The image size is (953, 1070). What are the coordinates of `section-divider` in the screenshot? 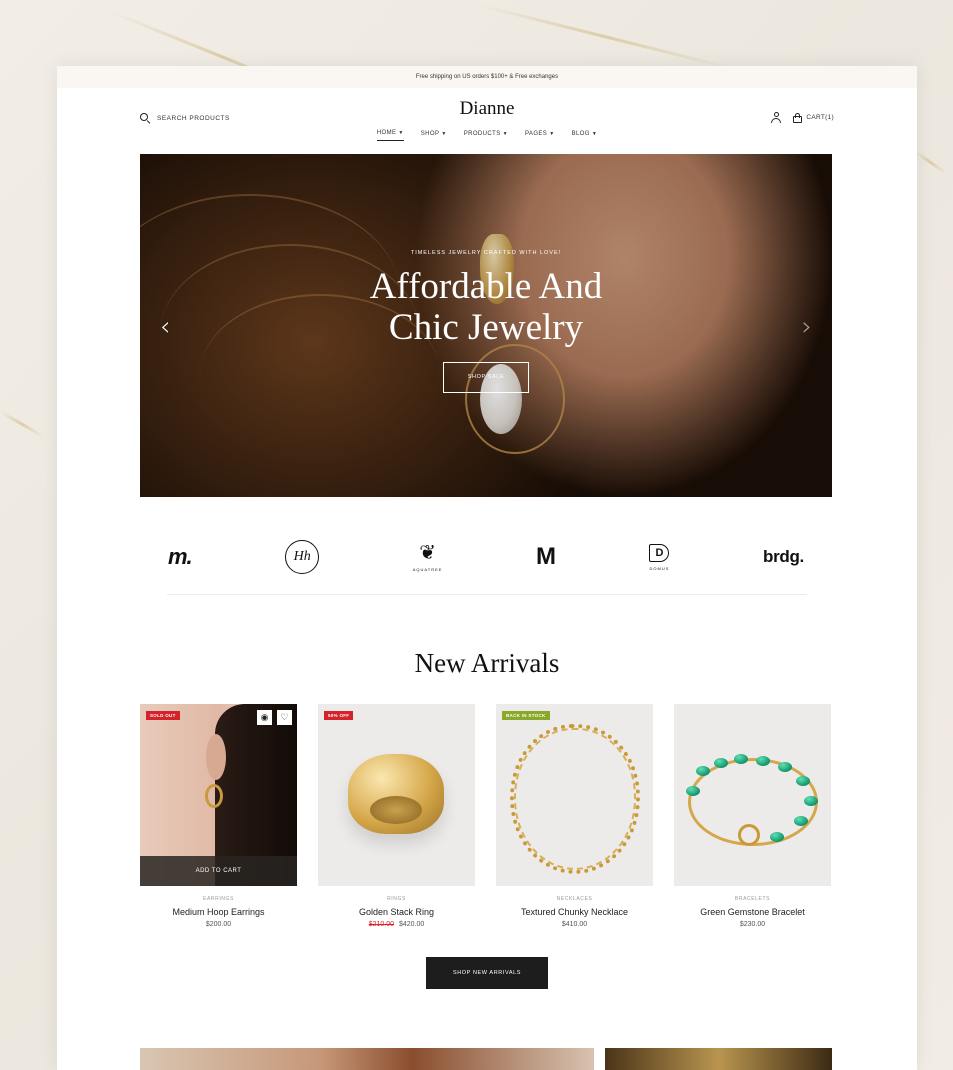 It's located at (487, 594).